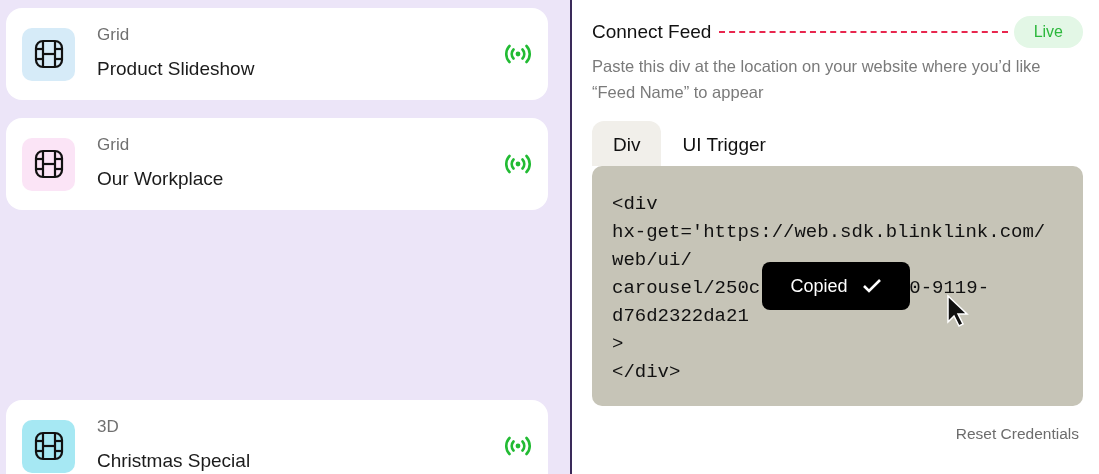 This screenshot has height=474, width=1099. What do you see at coordinates (680, 315) in the screenshot?
I see `code-text: d76d2322da21` at bounding box center [680, 315].